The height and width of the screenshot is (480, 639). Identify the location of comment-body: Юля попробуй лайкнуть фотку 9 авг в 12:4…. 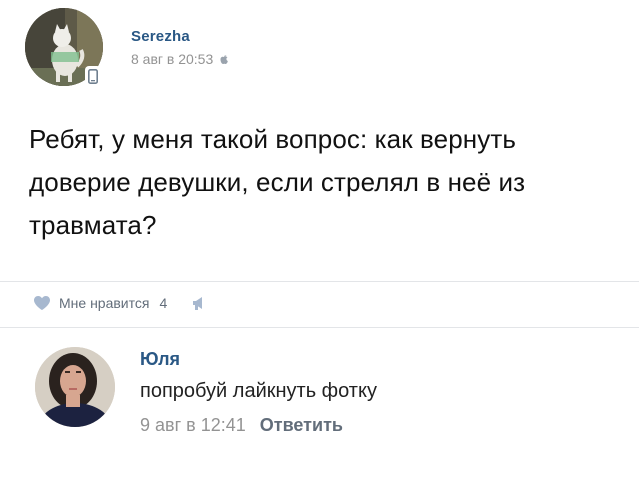
(258, 392).